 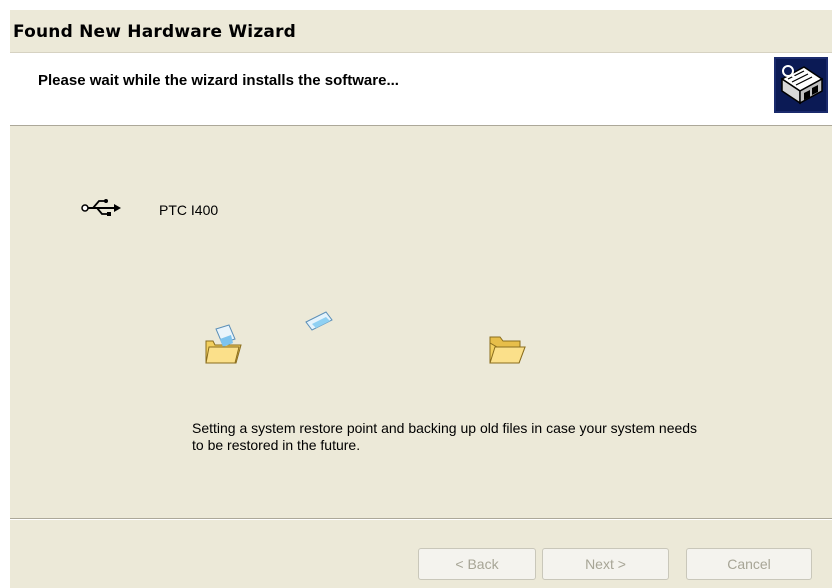 What do you see at coordinates (189, 210) in the screenshot?
I see `device-name: PTC I400` at bounding box center [189, 210].